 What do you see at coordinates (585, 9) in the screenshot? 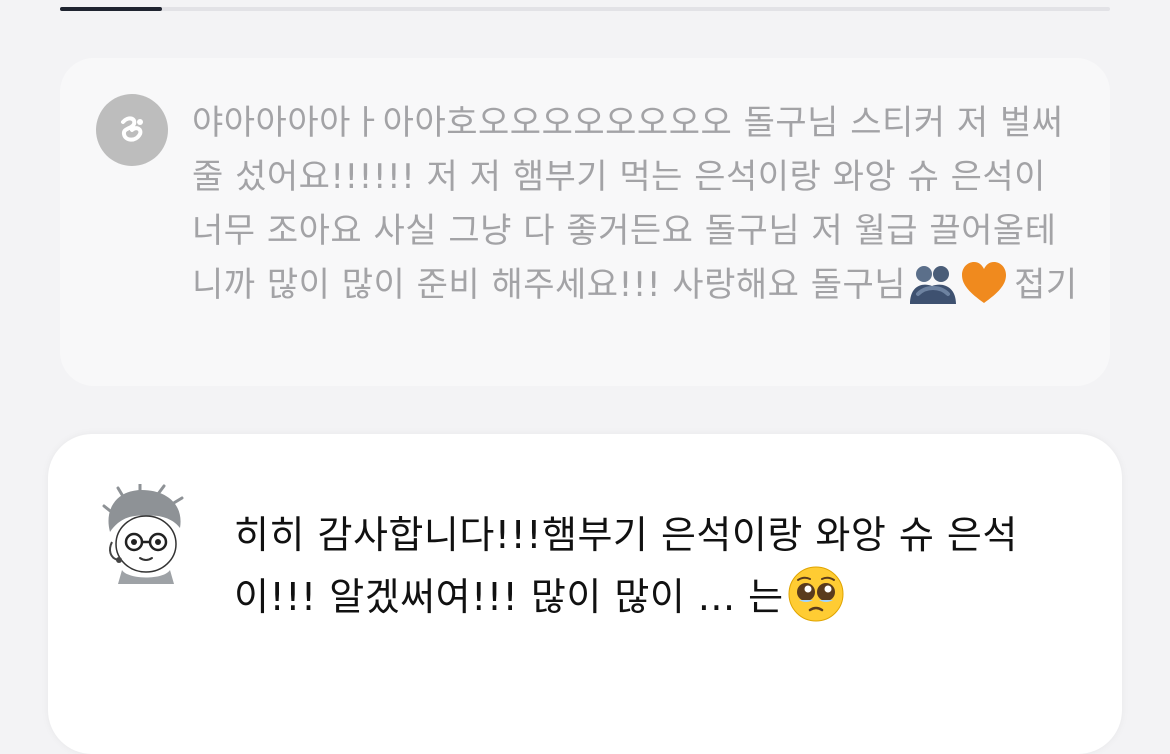
I see `progress-track` at bounding box center [585, 9].